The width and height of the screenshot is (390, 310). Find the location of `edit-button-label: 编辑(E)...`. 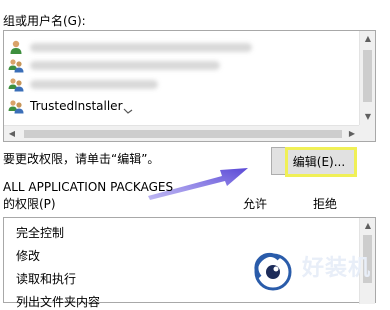

edit-button-label: 编辑(E)... is located at coordinates (319, 161).